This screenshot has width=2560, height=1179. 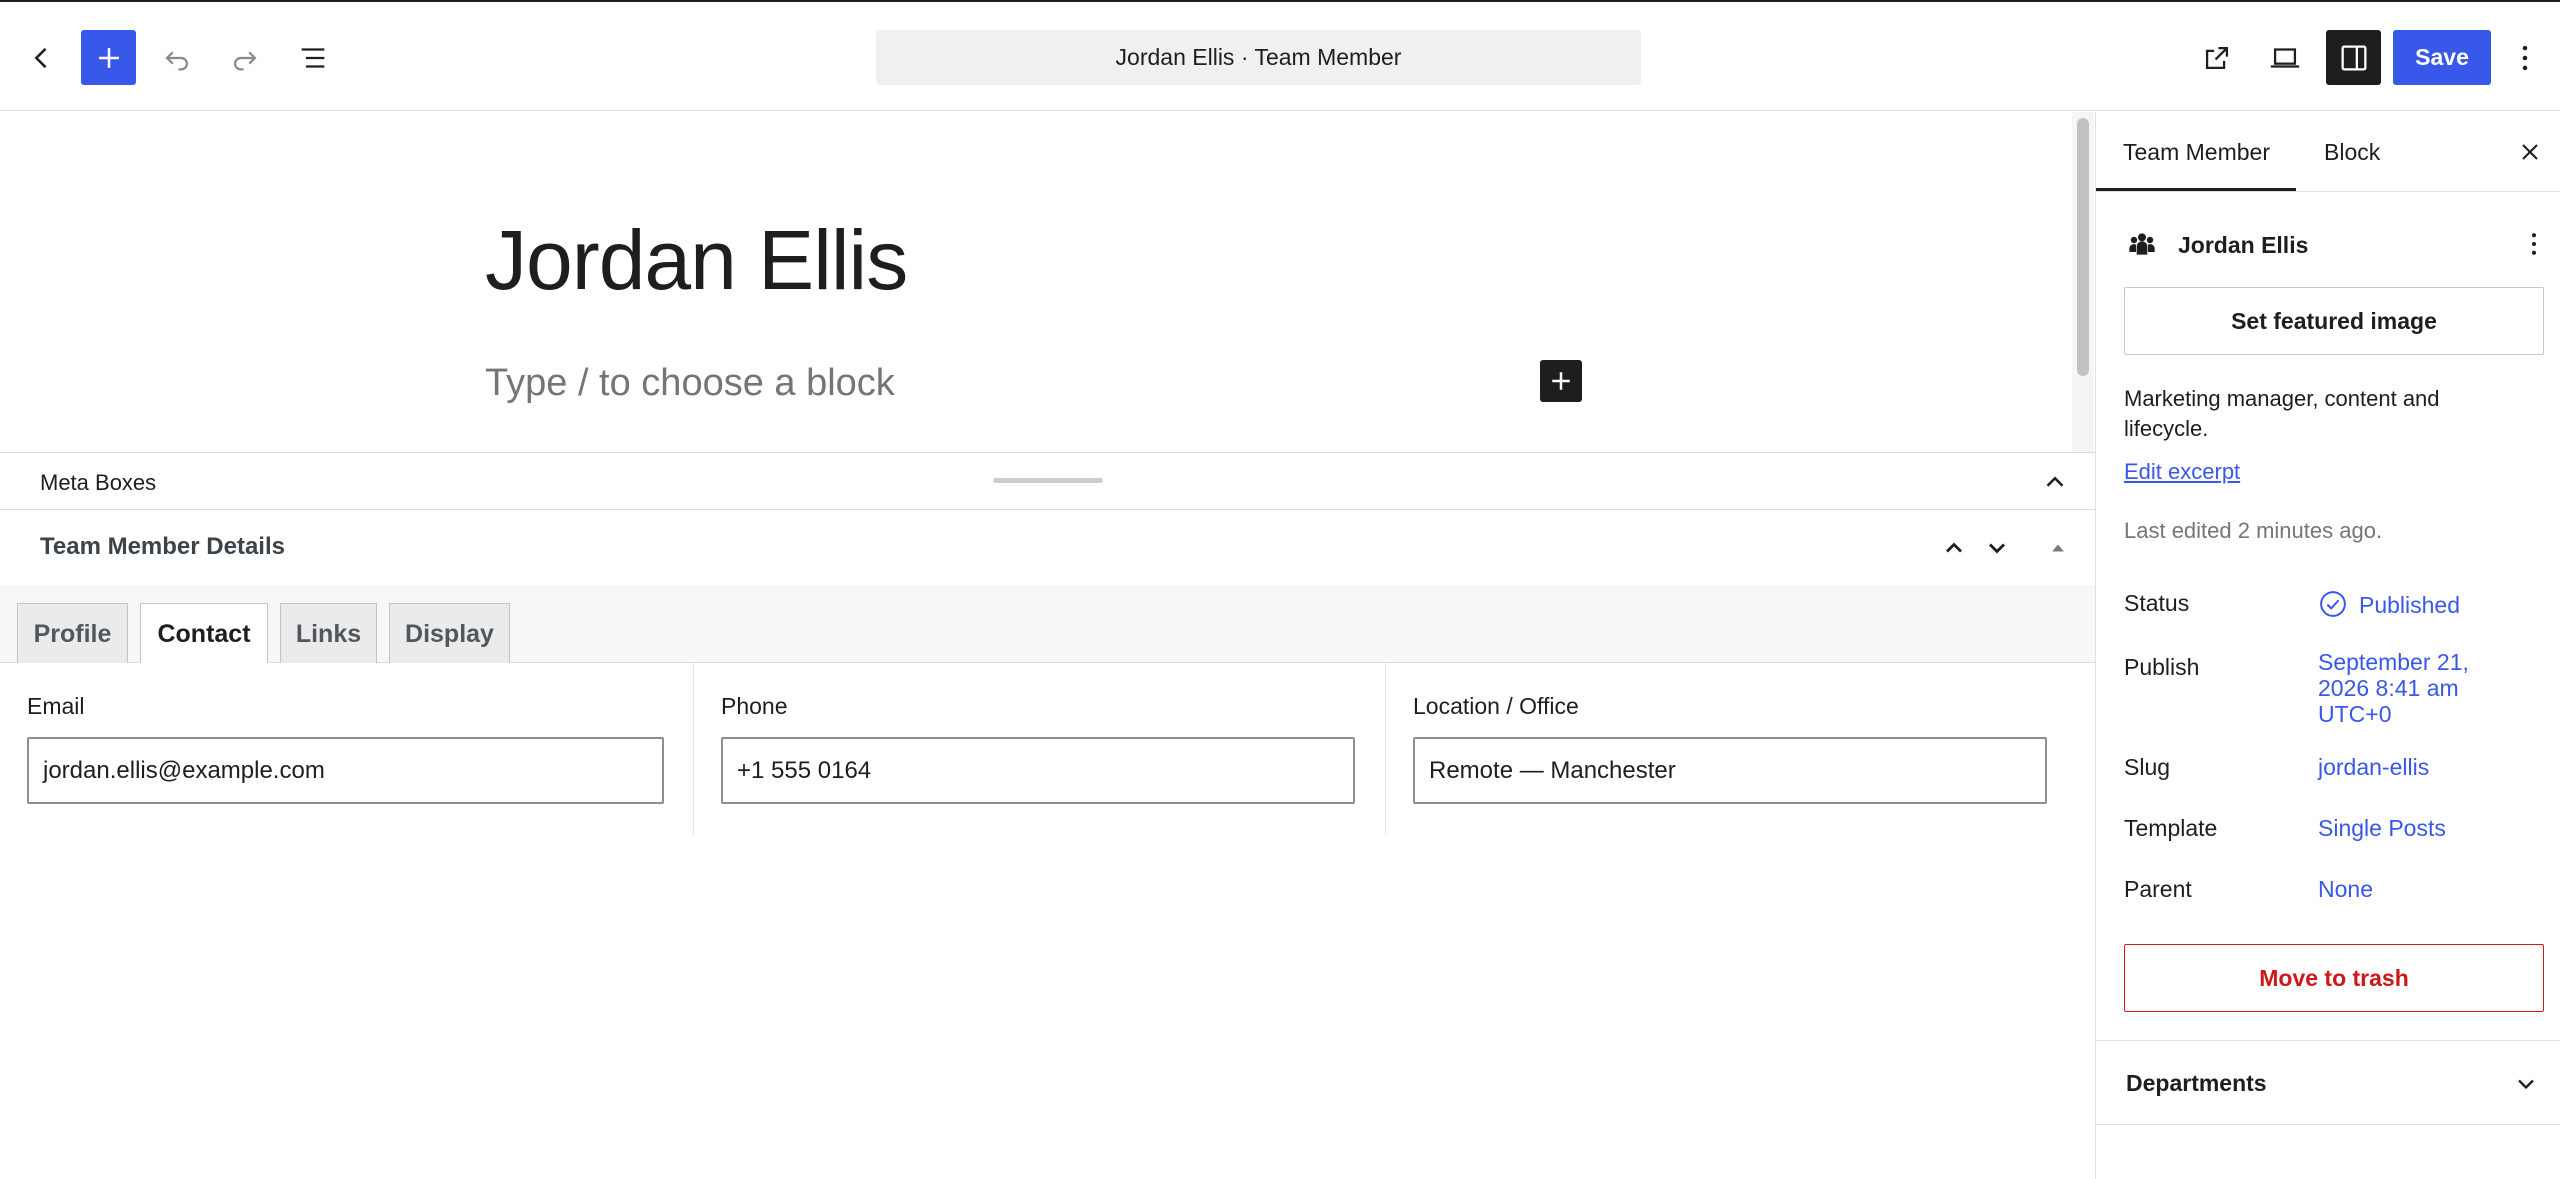 I want to click on departments-toggle, so click(x=2526, y=1084).